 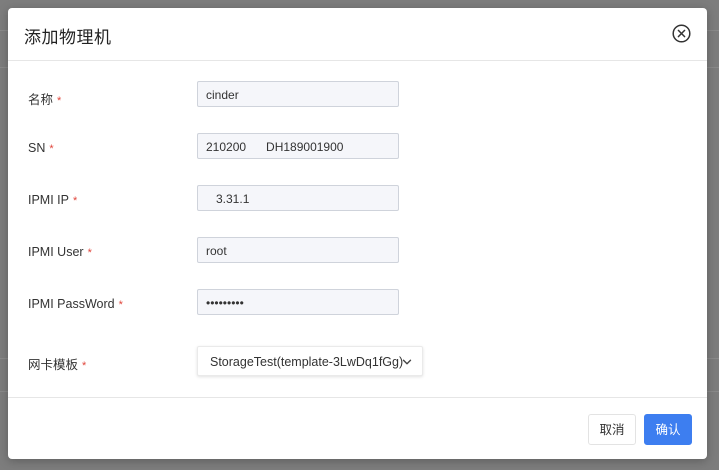 I want to click on ipmi-user-label-text: IPMI User, so click(x=56, y=252).